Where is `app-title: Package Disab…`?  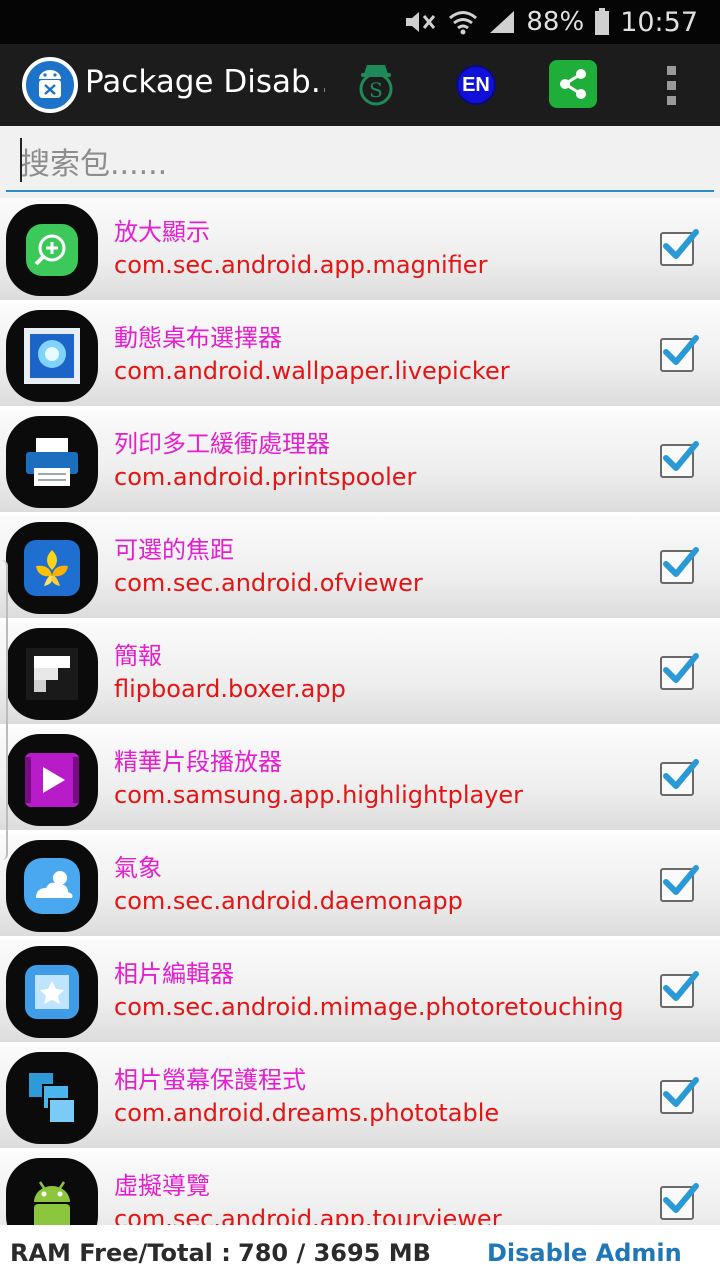
app-title: Package Disab… is located at coordinates (205, 82).